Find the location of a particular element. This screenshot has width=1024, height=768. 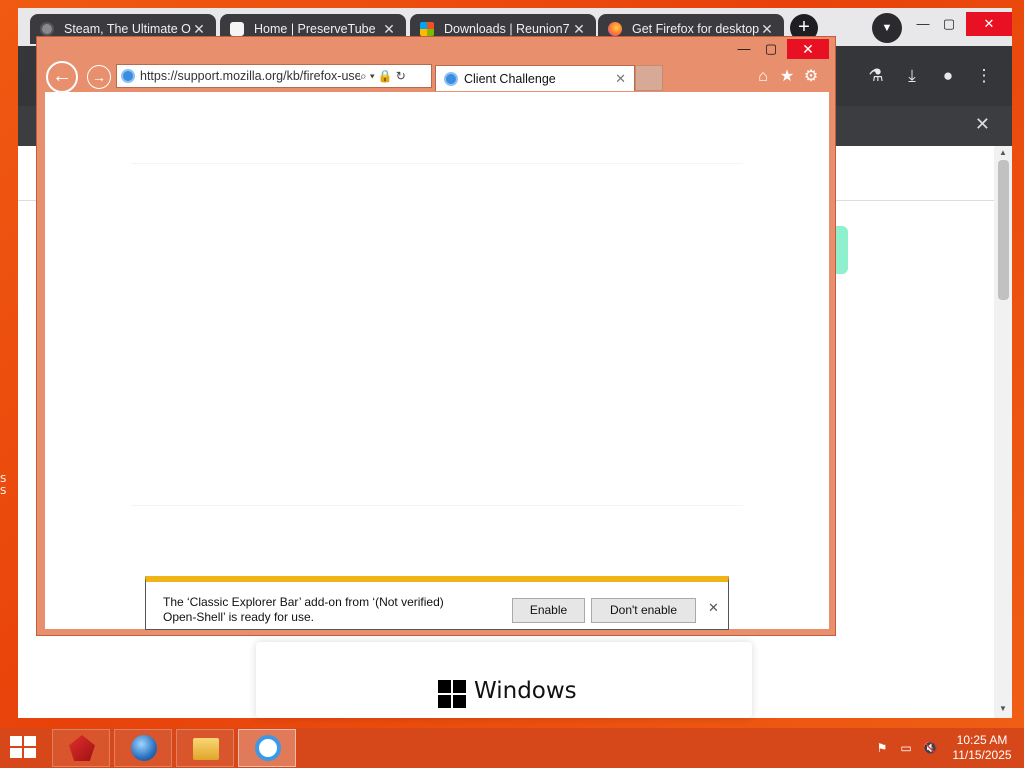

scrollbar: ▲ ▼ is located at coordinates (1003, 432).